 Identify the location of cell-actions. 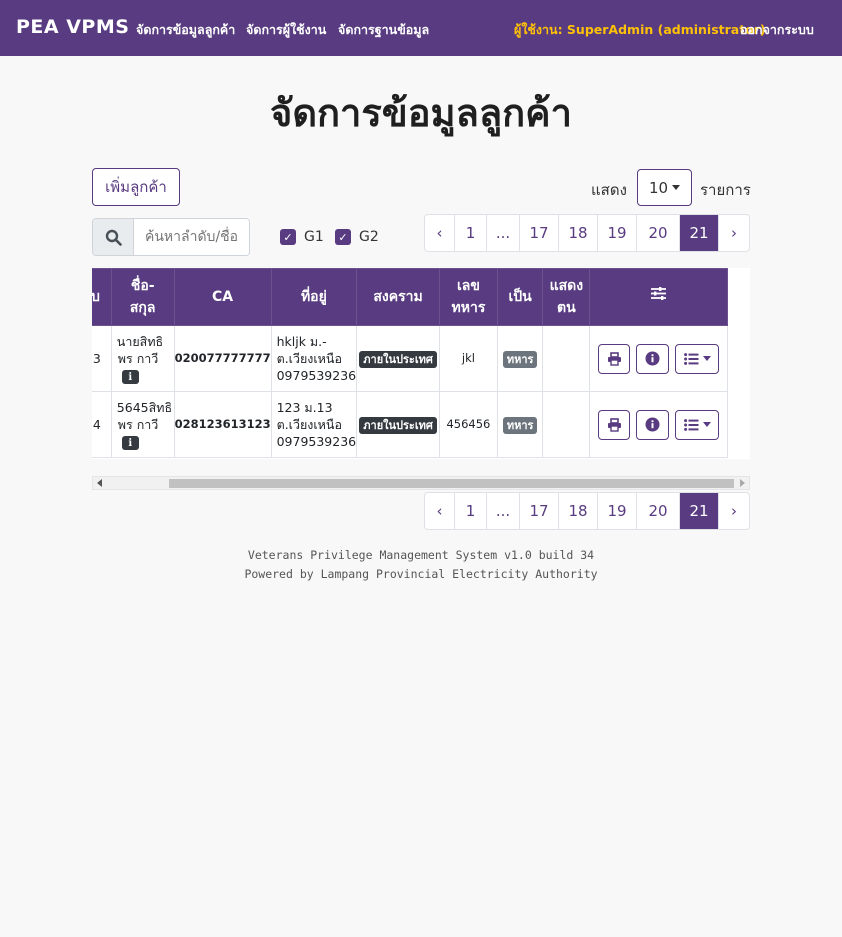
(658, 424).